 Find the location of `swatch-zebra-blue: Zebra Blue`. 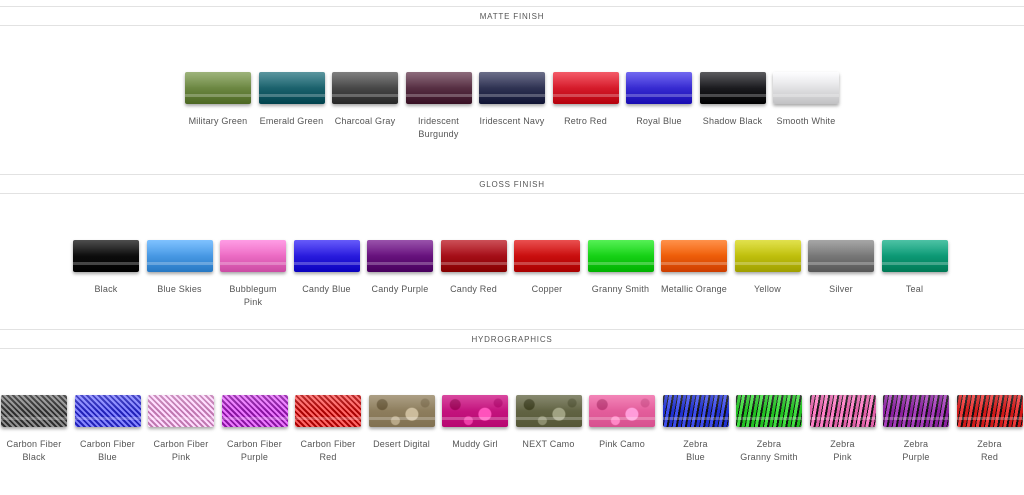

swatch-zebra-blue: Zebra Blue is located at coordinates (696, 429).